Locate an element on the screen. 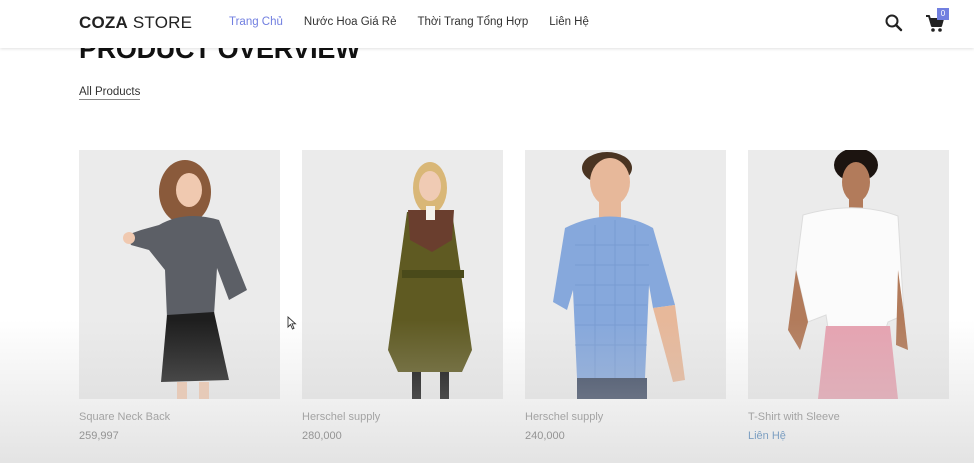 This screenshot has width=974, height=463. cart-count-badge: 0 is located at coordinates (943, 14).